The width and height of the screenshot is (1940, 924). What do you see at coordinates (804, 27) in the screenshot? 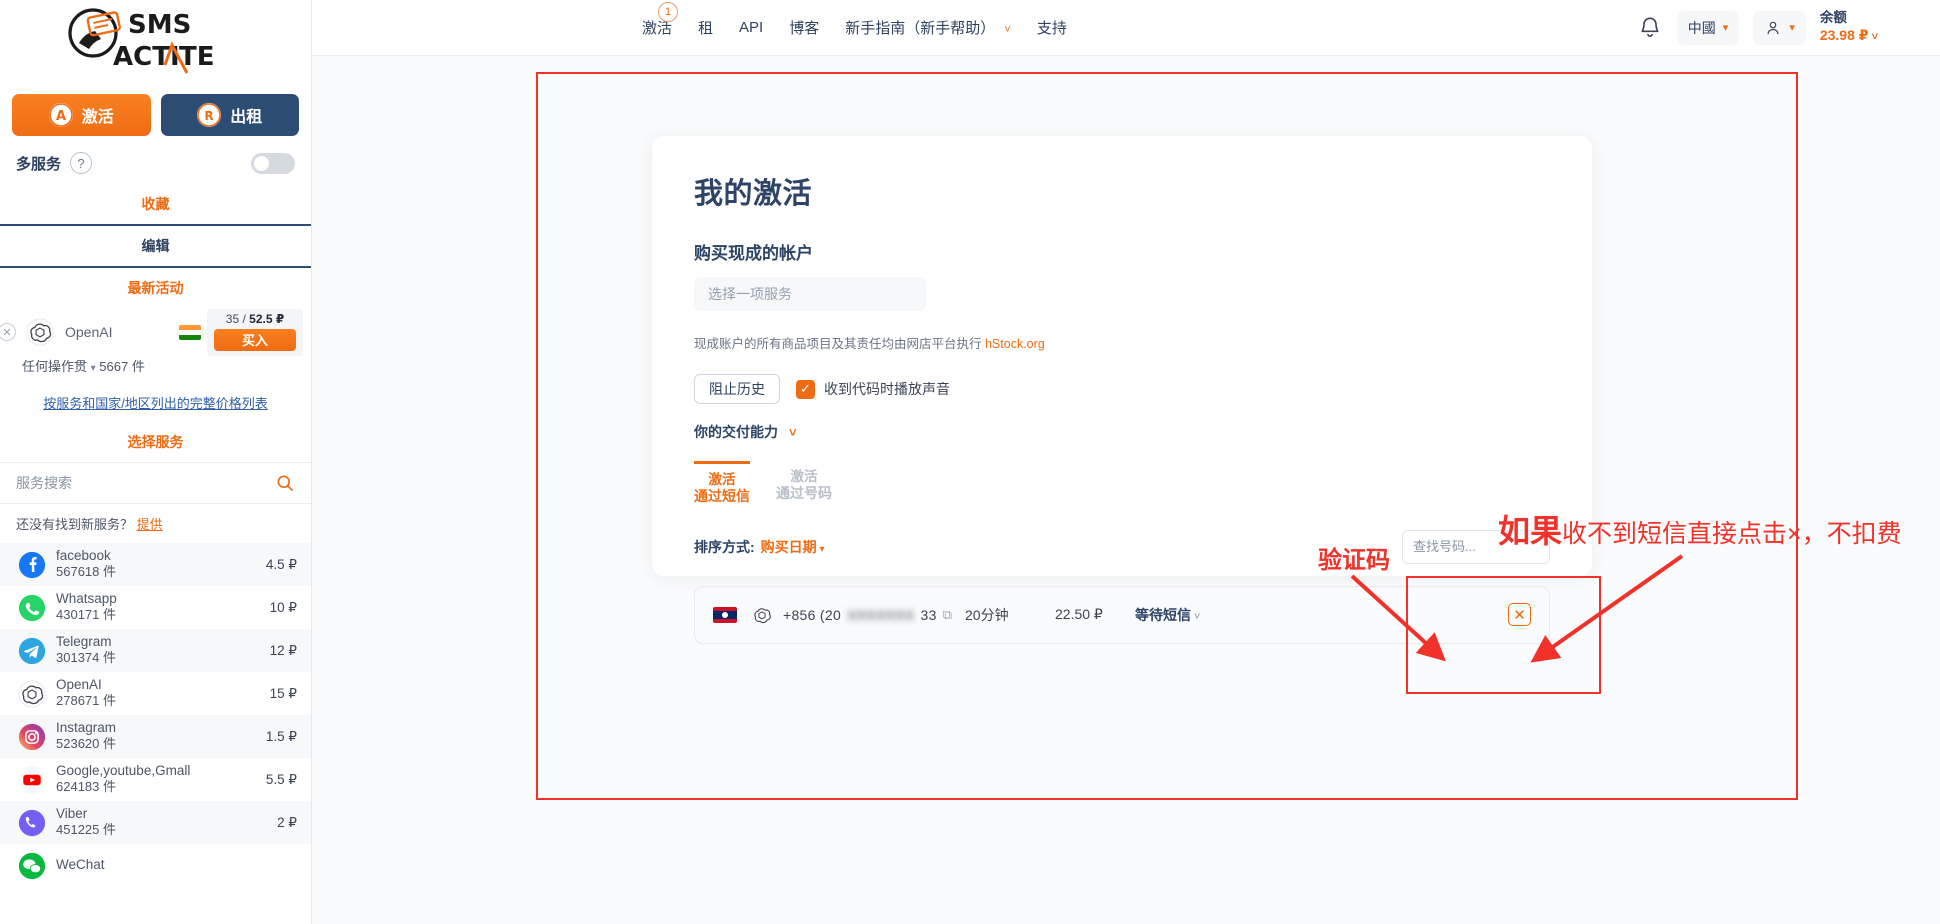
I see `nav-item-blog: 博客` at bounding box center [804, 27].